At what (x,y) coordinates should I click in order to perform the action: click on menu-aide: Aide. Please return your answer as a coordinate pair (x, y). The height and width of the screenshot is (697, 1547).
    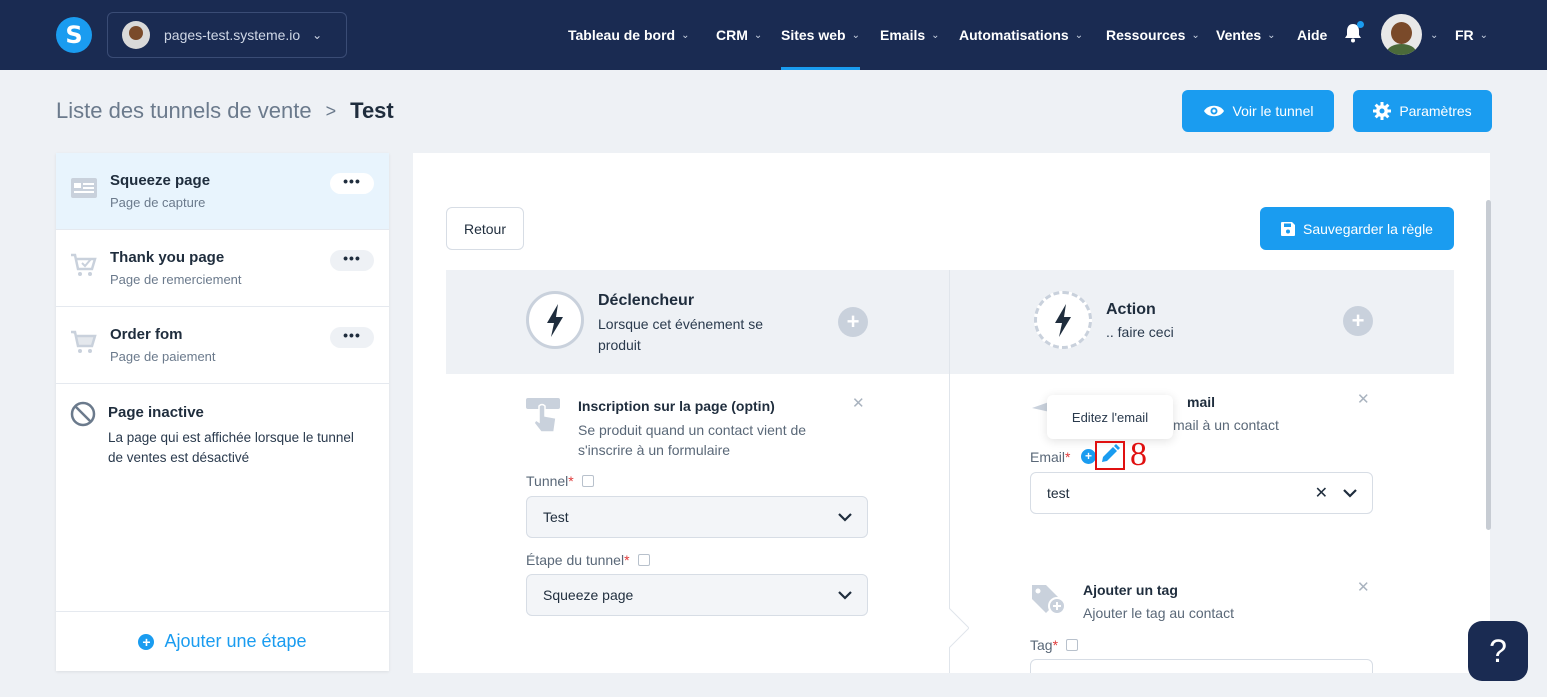
    Looking at the image, I should click on (1312, 35).